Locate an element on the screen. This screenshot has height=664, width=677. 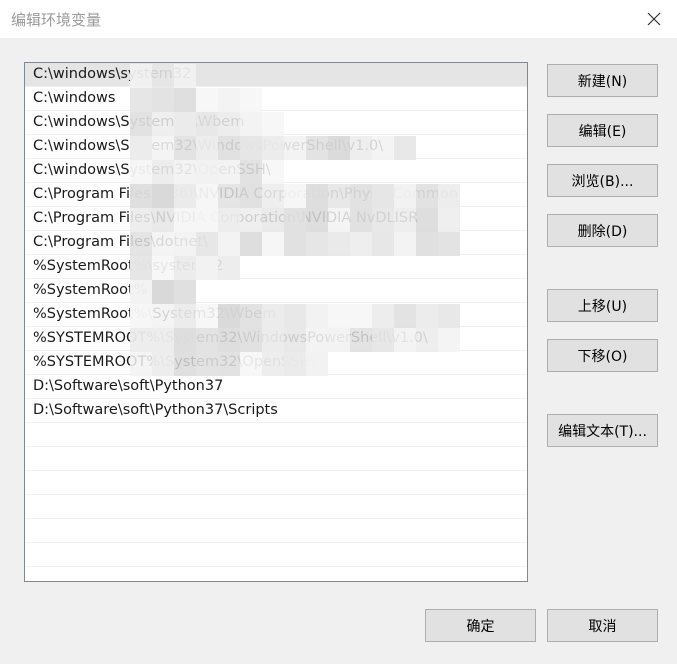
dialog-title: 编辑环境变量 is located at coordinates (56, 20).